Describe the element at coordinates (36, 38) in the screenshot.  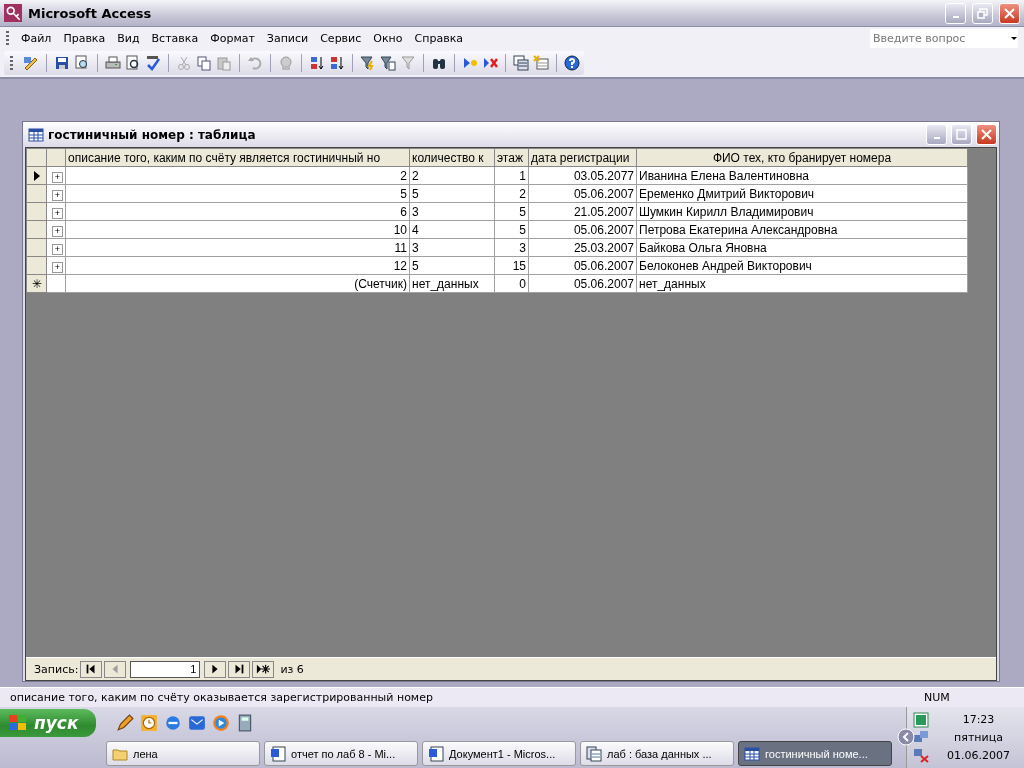
I see `menu-item: Файл` at that location.